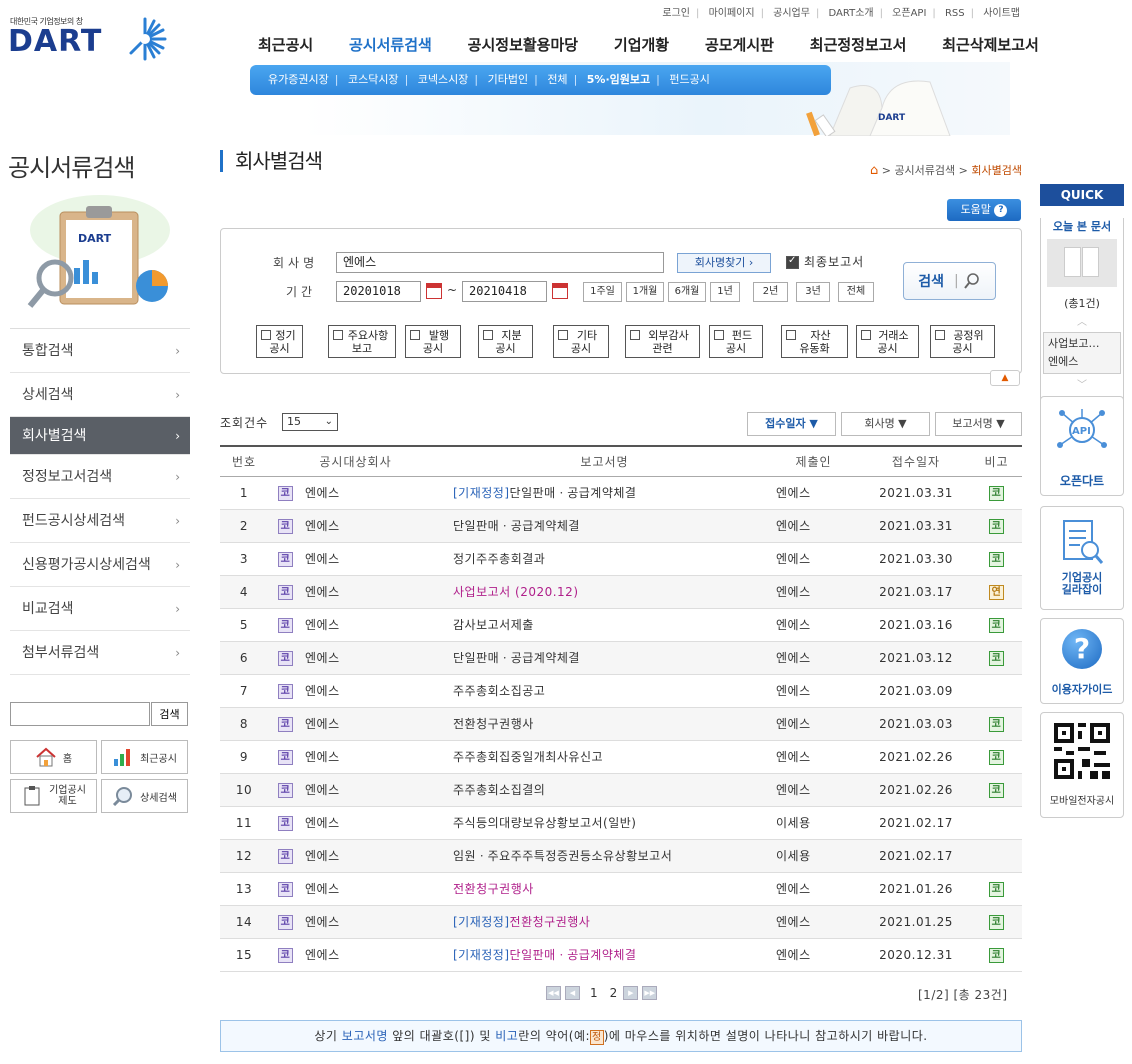  Describe the element at coordinates (499, 559) in the screenshot. I see `report-name-link: 정기주주총회결과` at that location.